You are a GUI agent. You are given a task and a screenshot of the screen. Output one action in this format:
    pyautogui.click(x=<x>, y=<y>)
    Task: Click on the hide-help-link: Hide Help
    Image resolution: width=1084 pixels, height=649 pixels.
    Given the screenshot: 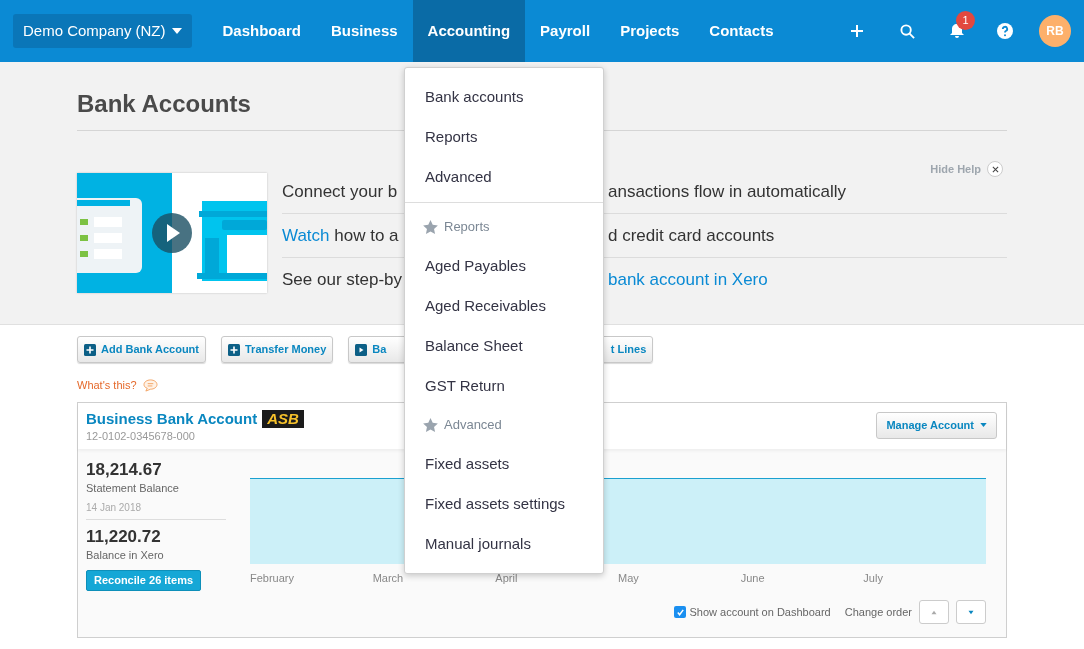 What is the action you would take?
    pyautogui.click(x=955, y=169)
    